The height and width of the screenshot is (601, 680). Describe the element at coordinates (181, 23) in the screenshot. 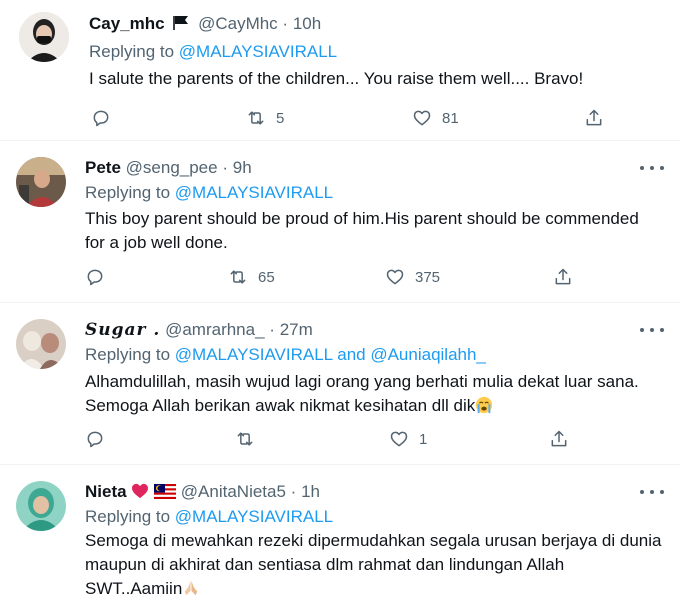

I see `black-flag-icon` at that location.